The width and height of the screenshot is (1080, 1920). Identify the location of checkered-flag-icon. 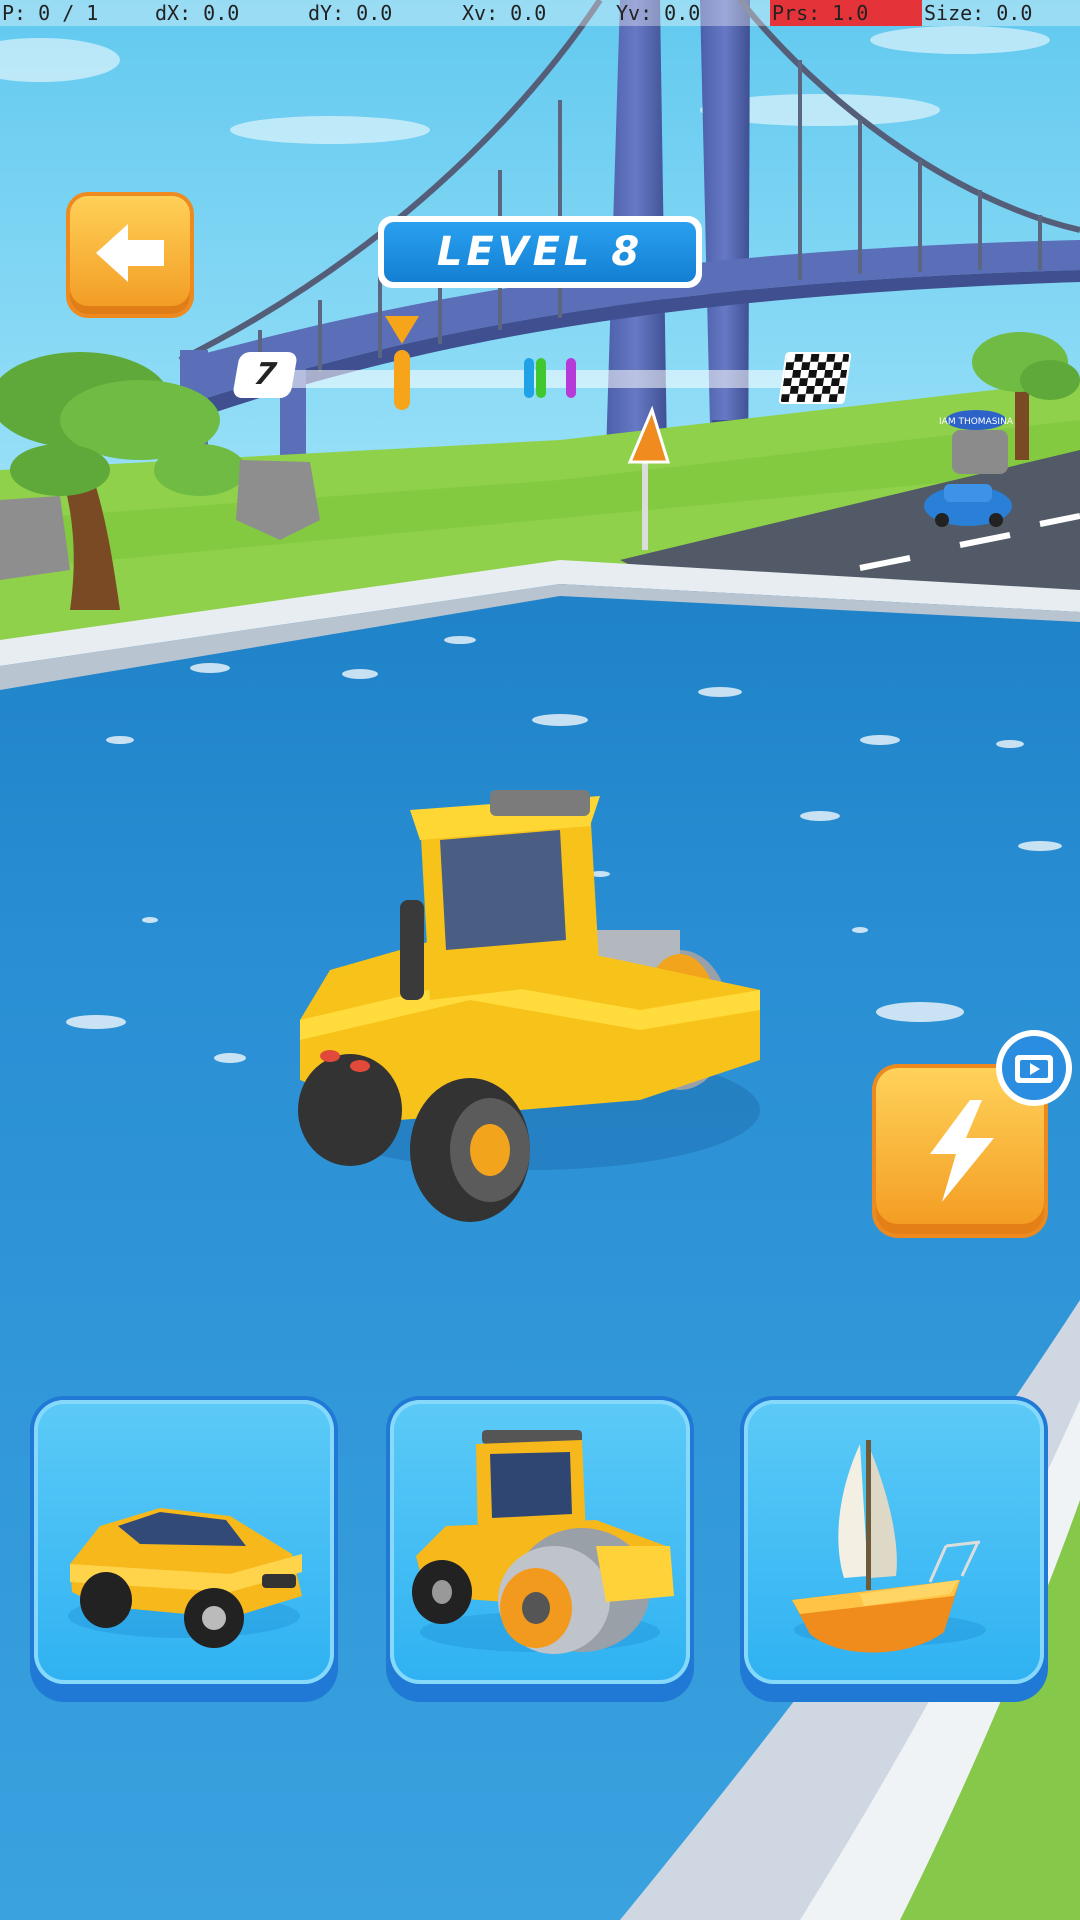
(815, 378).